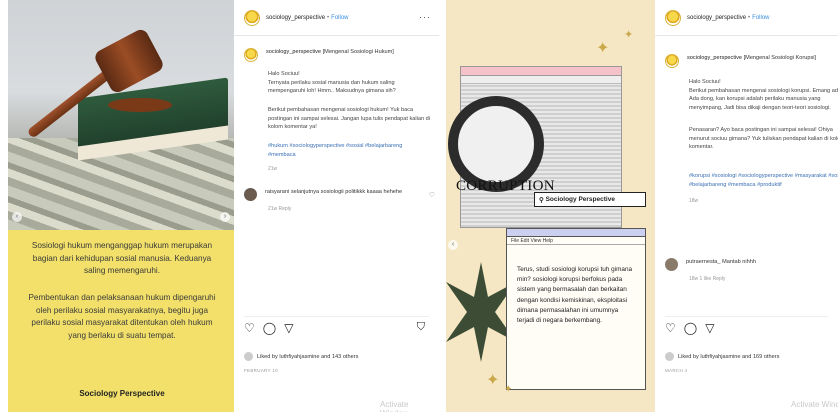  I want to click on post-header: sociology_perspective • Follow, so click(746, 18).